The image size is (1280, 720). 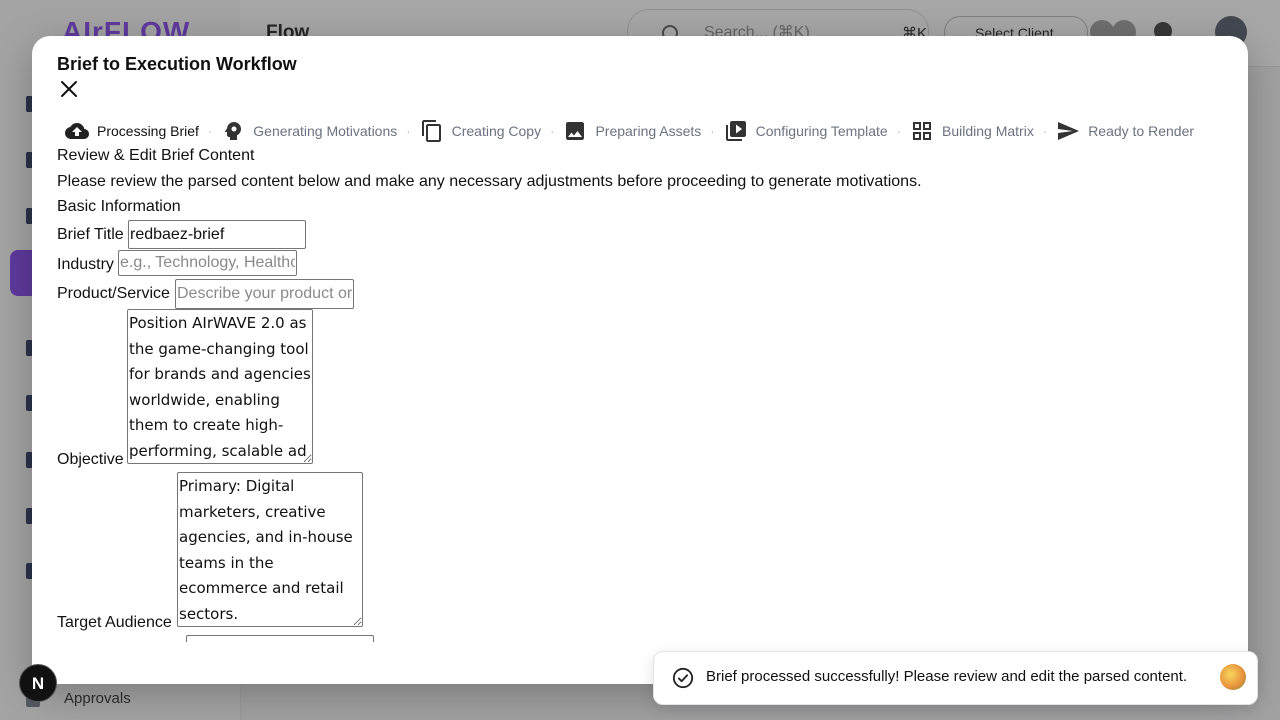 I want to click on step-building-matrix: Building Matrix, so click(x=972, y=131).